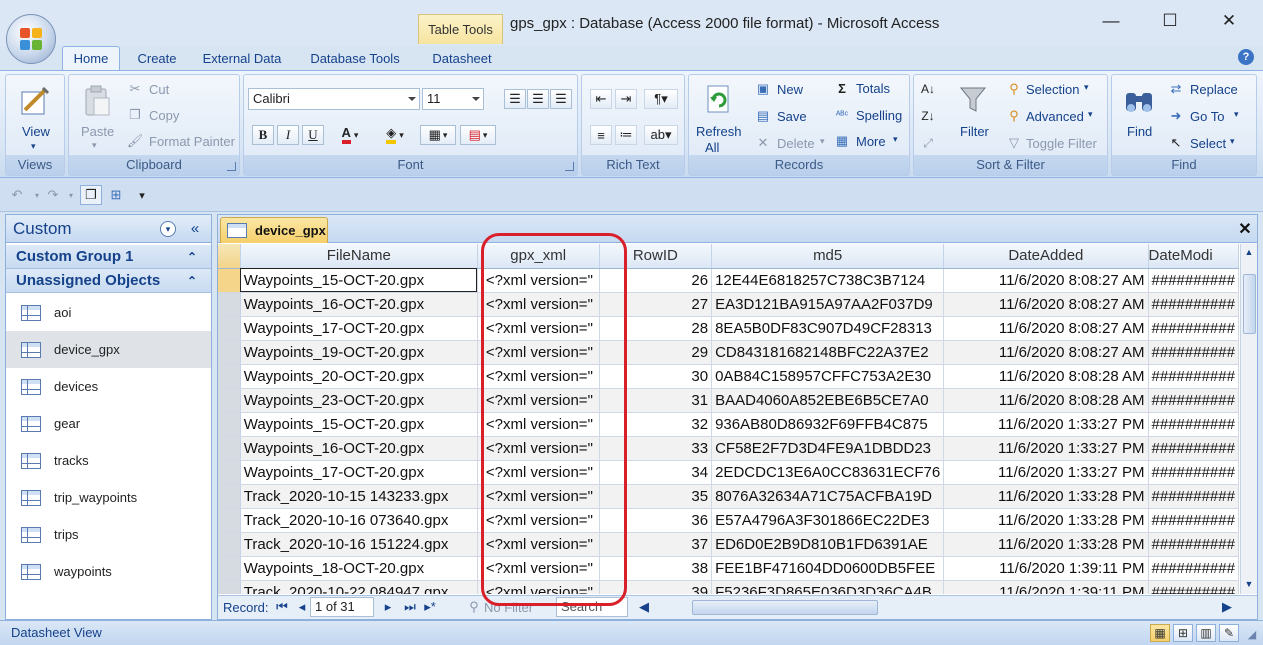 The image size is (1263, 645). Describe the element at coordinates (142, 195) in the screenshot. I see `customize-toolbar-icon: ▾` at that location.